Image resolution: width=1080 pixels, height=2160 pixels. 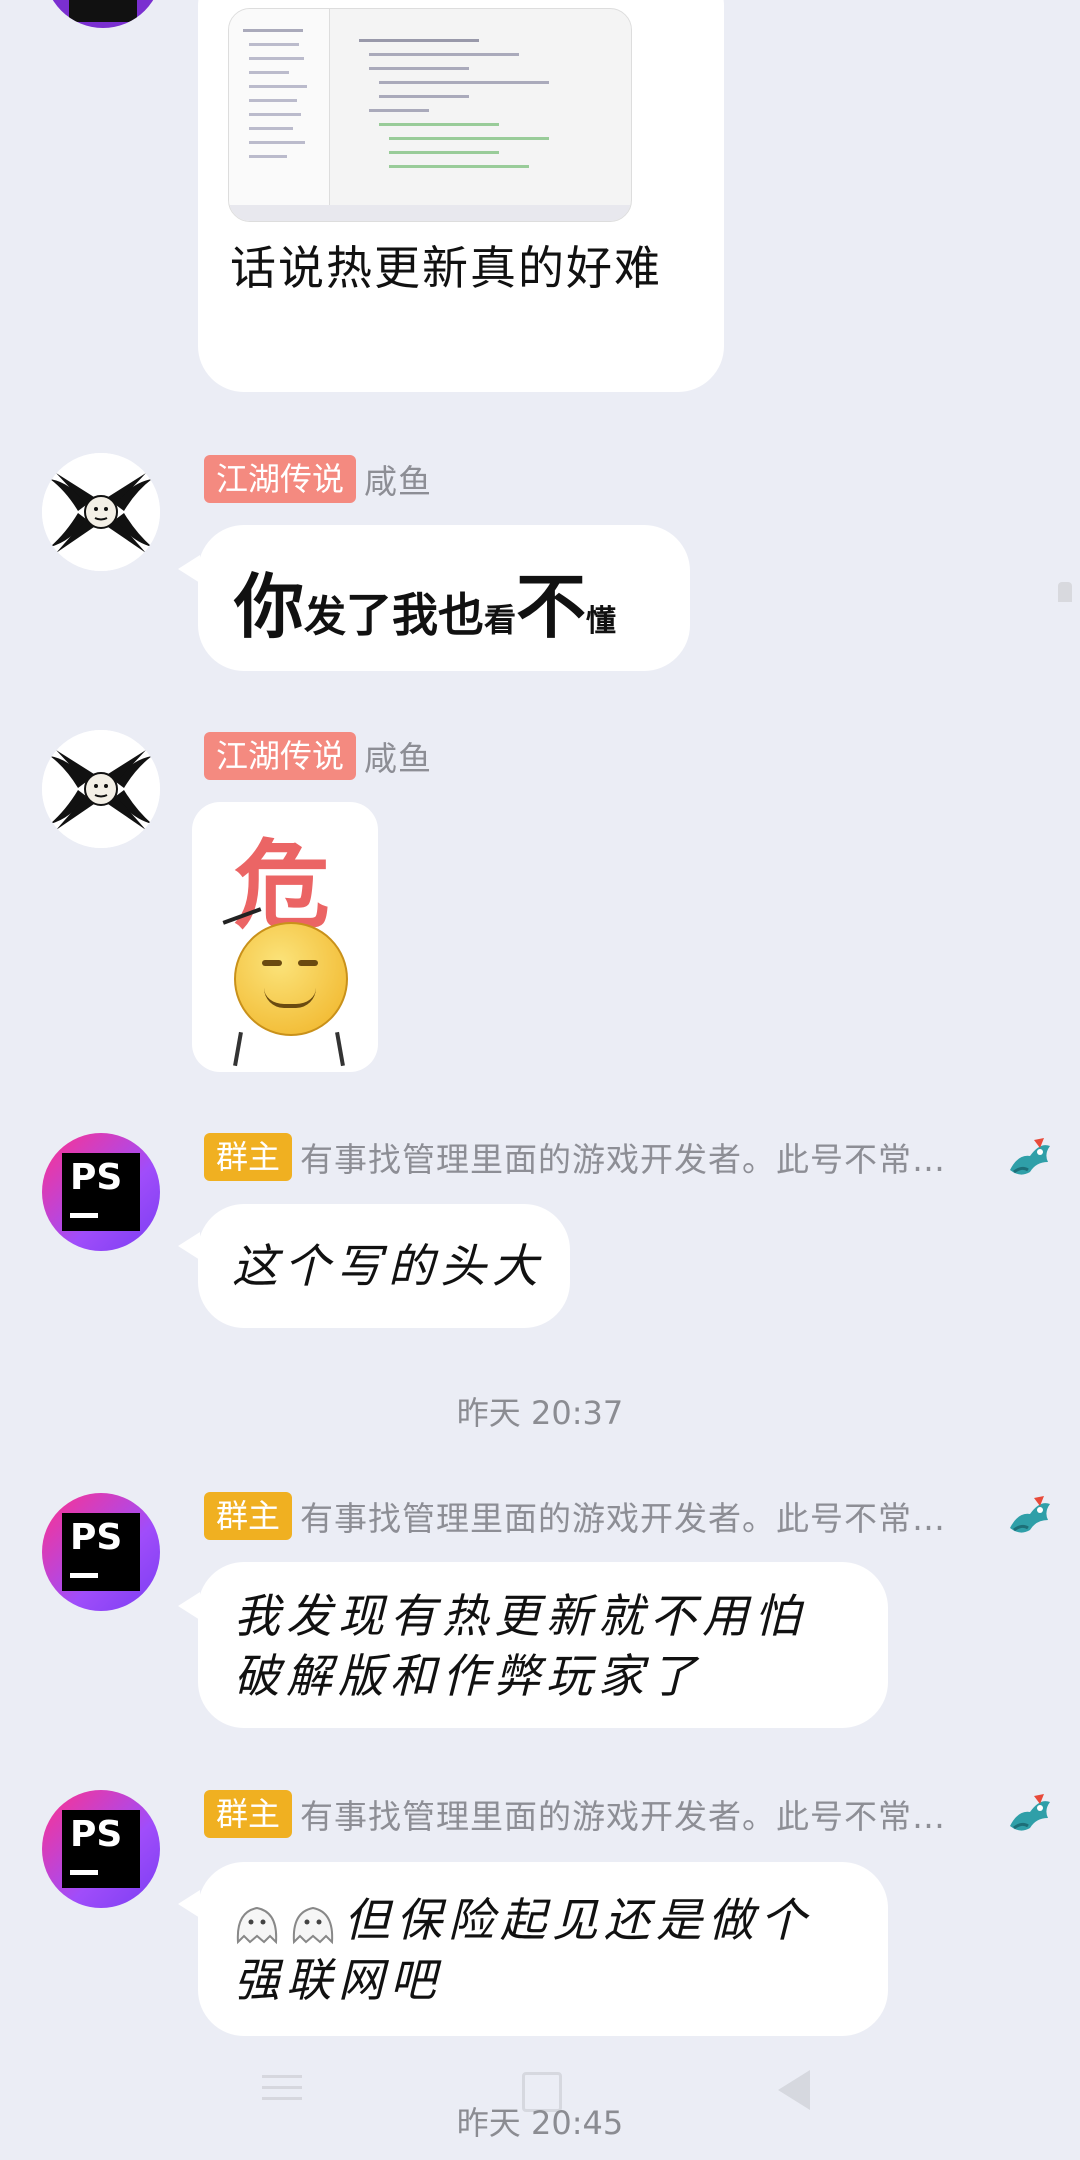 I want to click on sticker-image: 危, so click(x=285, y=937).